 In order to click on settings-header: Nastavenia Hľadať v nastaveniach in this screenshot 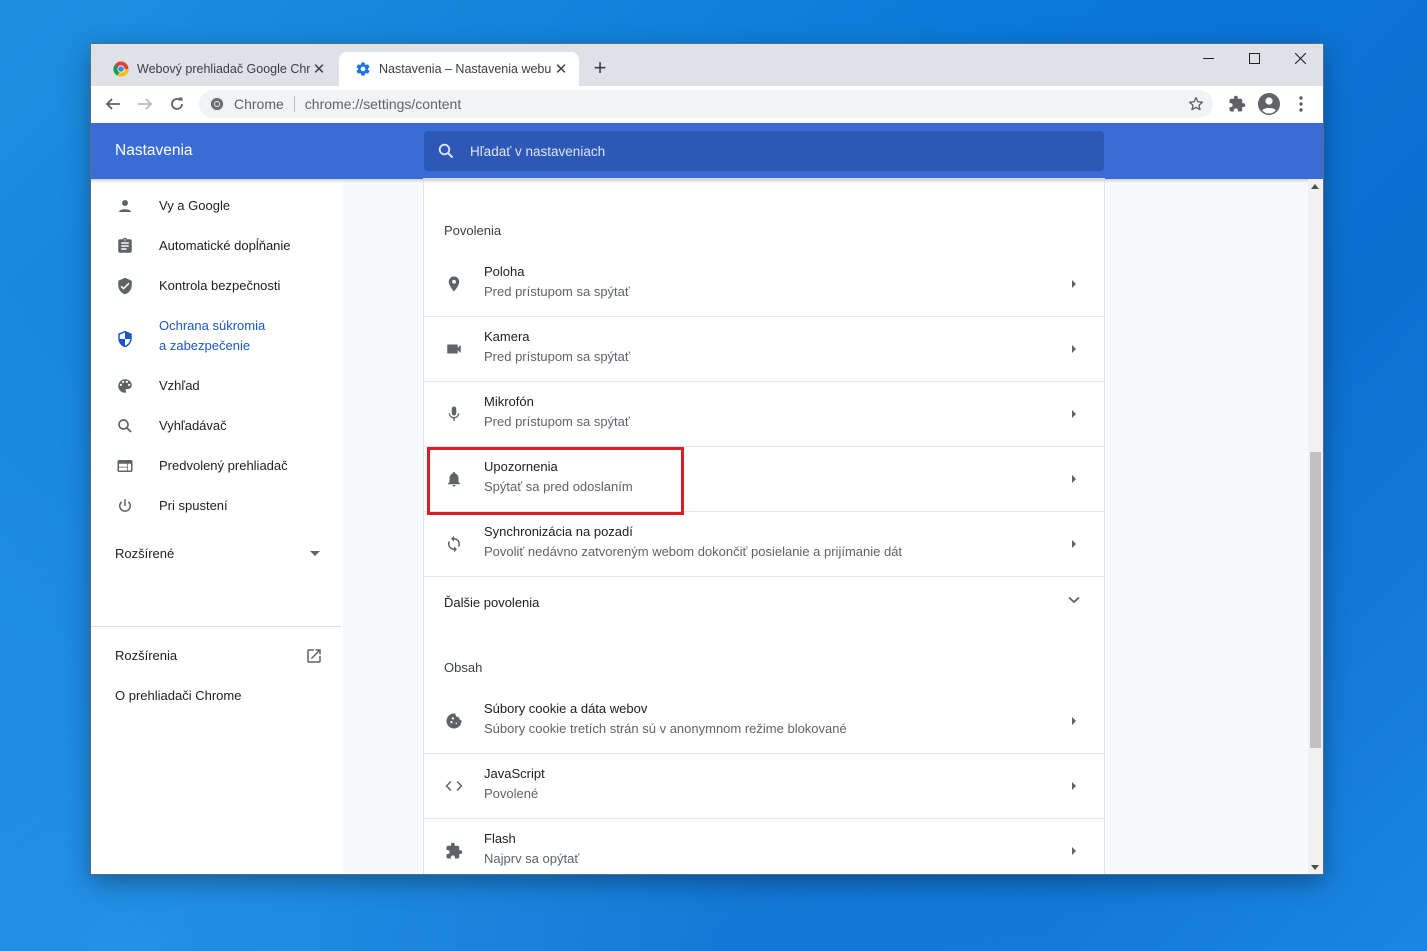, I will do `click(707, 151)`.